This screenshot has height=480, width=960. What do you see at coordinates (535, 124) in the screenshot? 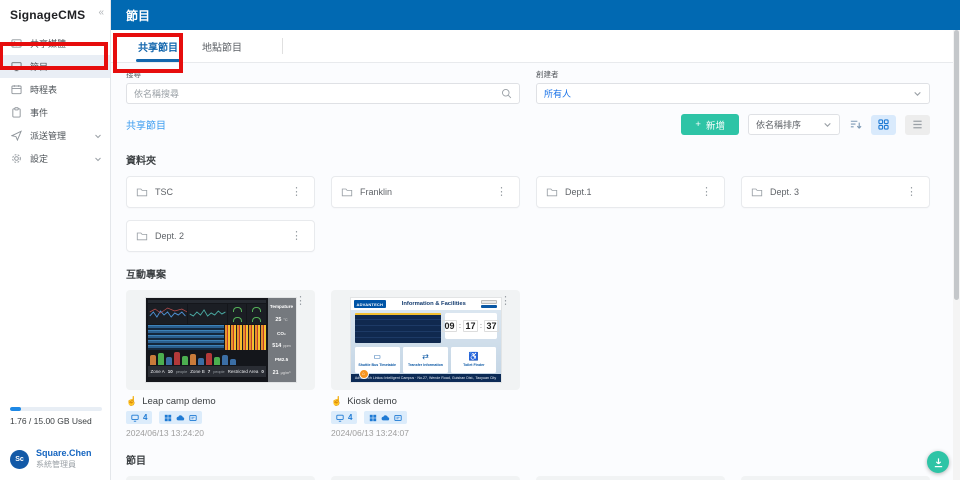
I see `toolbar: 共享節目 + 新增 依名稱排序` at bounding box center [535, 124].